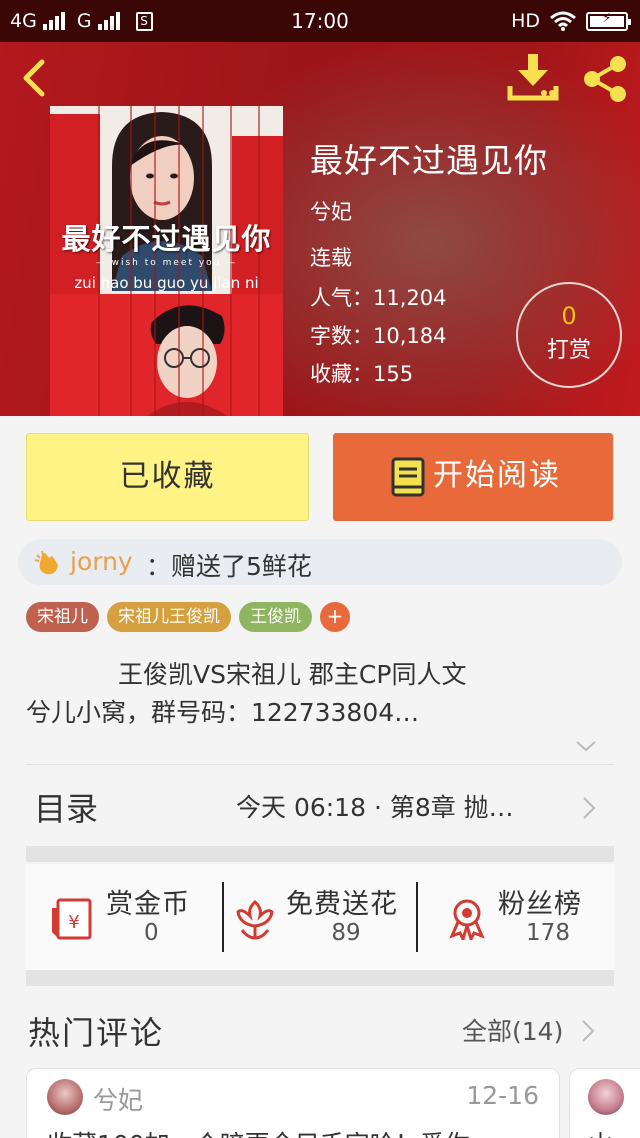 The image size is (640, 1138). What do you see at coordinates (563, 21) in the screenshot?
I see `wifi-icon` at bounding box center [563, 21].